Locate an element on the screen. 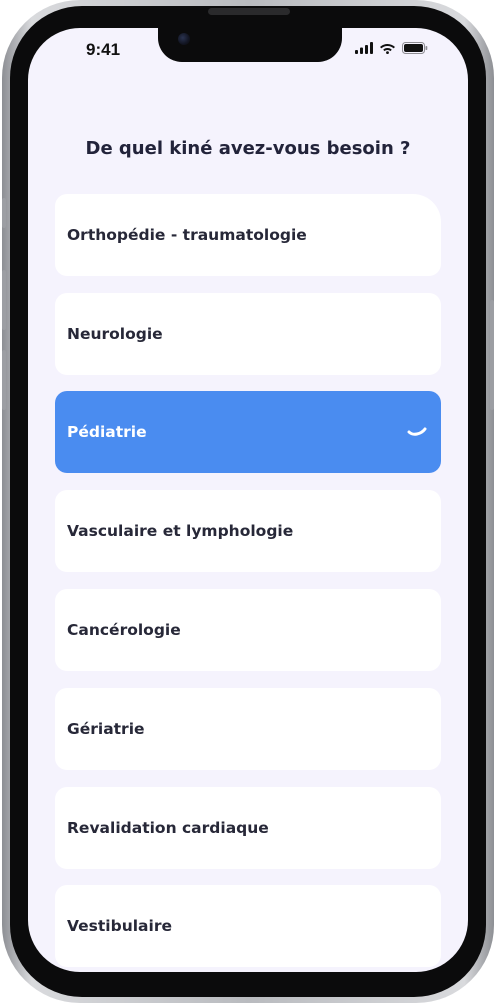  status-icons is located at coordinates (391, 48).